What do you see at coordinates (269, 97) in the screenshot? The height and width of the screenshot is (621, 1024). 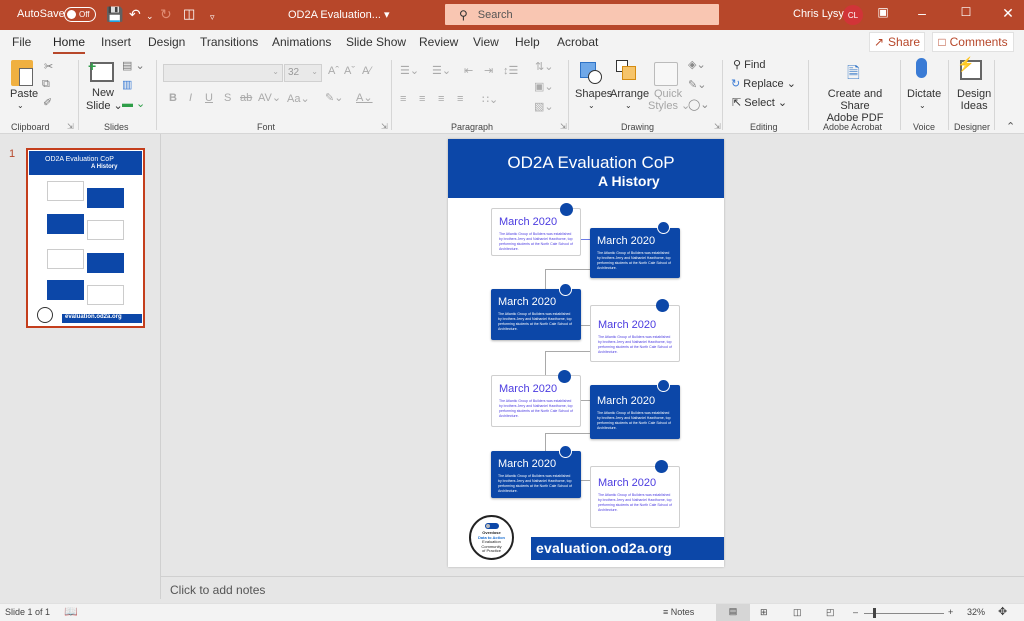 I see `char-spacing-icon: AV⌄` at bounding box center [269, 97].